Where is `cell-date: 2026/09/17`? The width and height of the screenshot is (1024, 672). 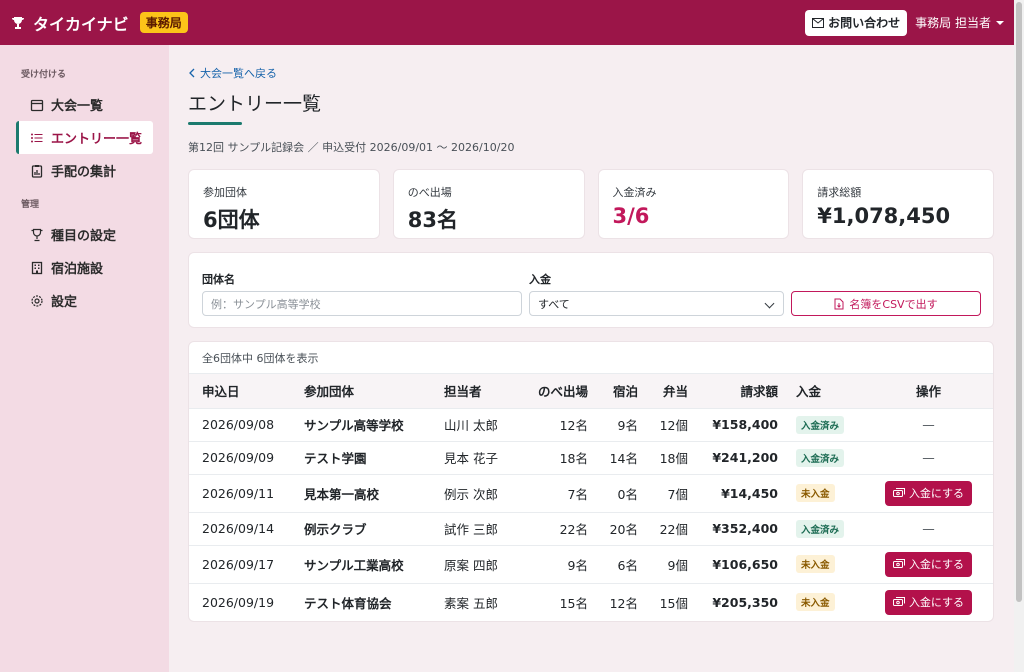
cell-date: 2026/09/17 is located at coordinates (246, 563).